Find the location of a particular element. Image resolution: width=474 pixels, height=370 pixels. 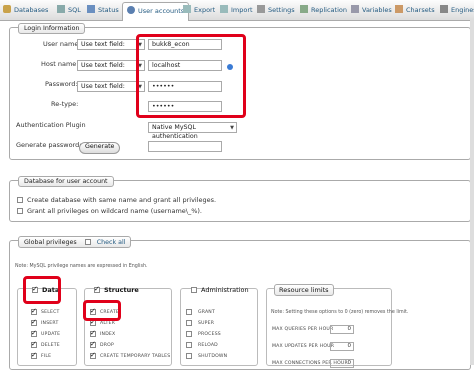

user-name-label: User name: is located at coordinates (62, 44).